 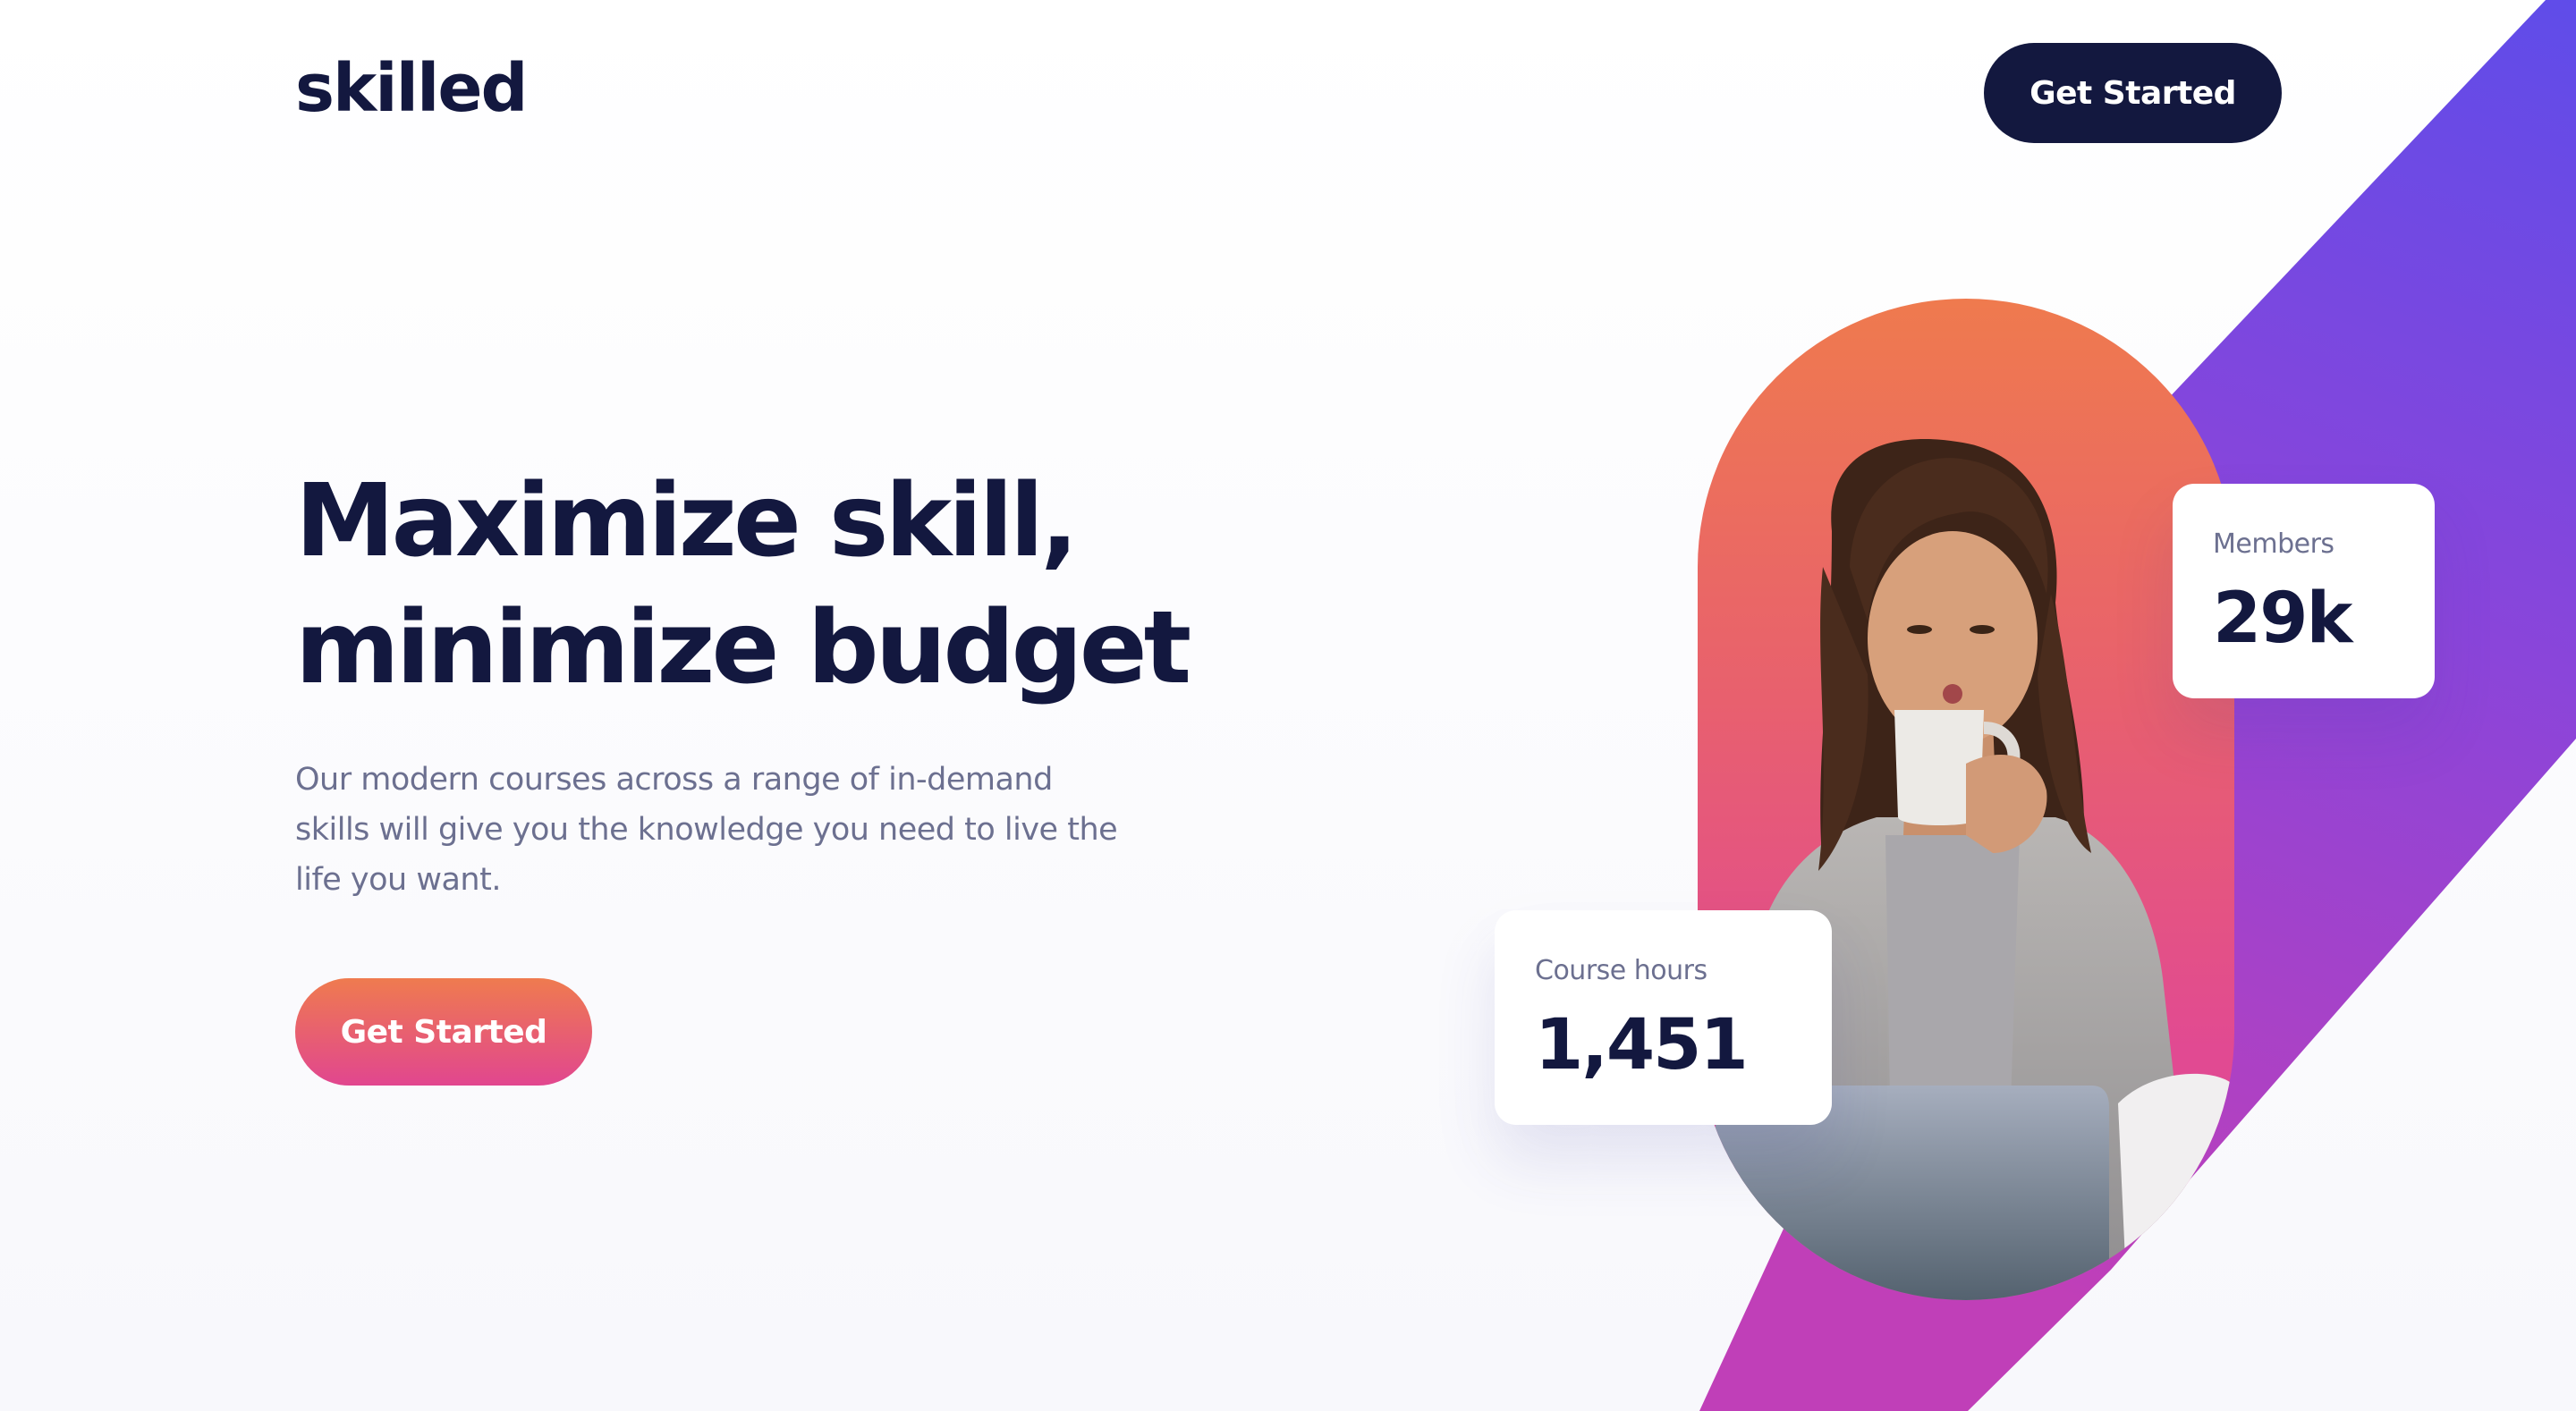 I want to click on members-stat-card: Members 29k, so click(x=2304, y=591).